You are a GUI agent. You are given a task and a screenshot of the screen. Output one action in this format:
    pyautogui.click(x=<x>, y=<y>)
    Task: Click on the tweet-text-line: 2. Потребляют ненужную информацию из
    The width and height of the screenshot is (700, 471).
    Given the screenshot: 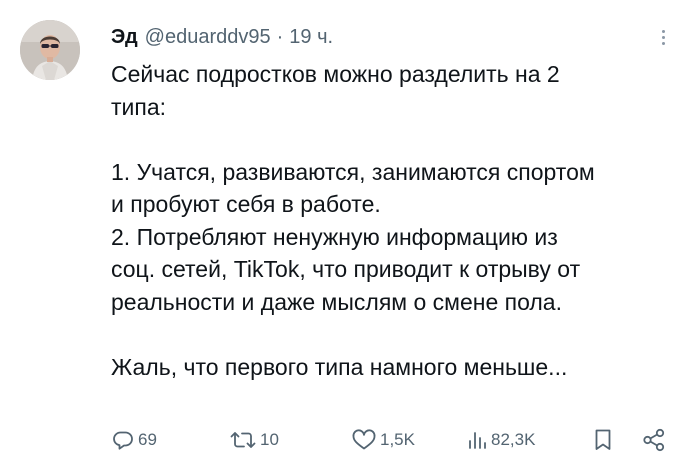 What is the action you would take?
    pyautogui.click(x=334, y=236)
    